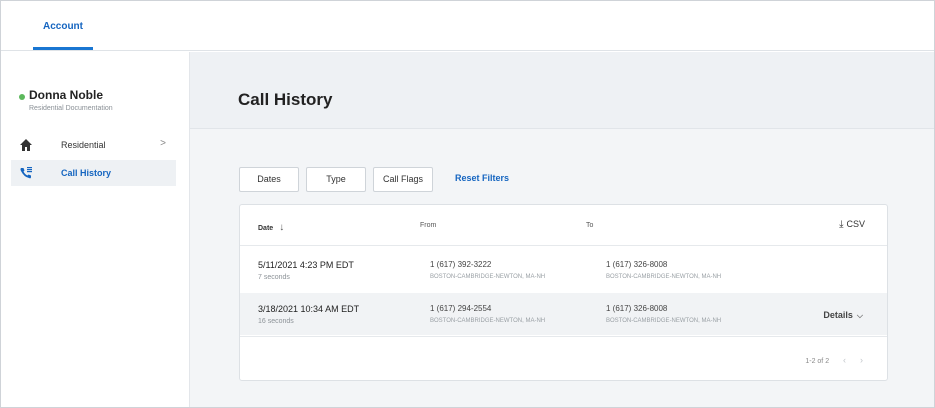 The height and width of the screenshot is (408, 935). I want to click on top-nav: Account, so click(467, 26).